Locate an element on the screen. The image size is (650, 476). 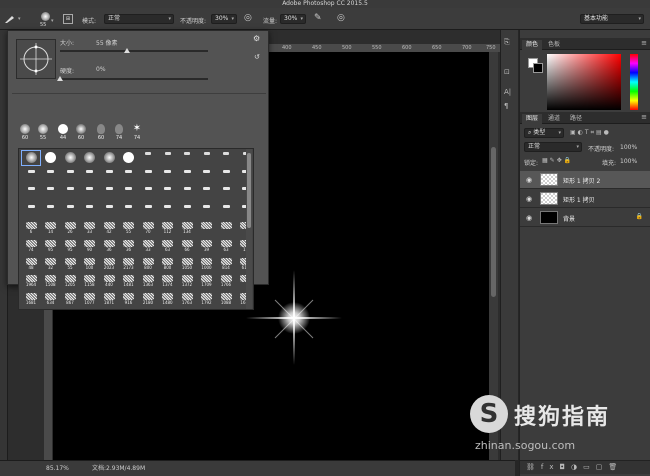
scrollbar-thumb is located at coordinates (493, 222).